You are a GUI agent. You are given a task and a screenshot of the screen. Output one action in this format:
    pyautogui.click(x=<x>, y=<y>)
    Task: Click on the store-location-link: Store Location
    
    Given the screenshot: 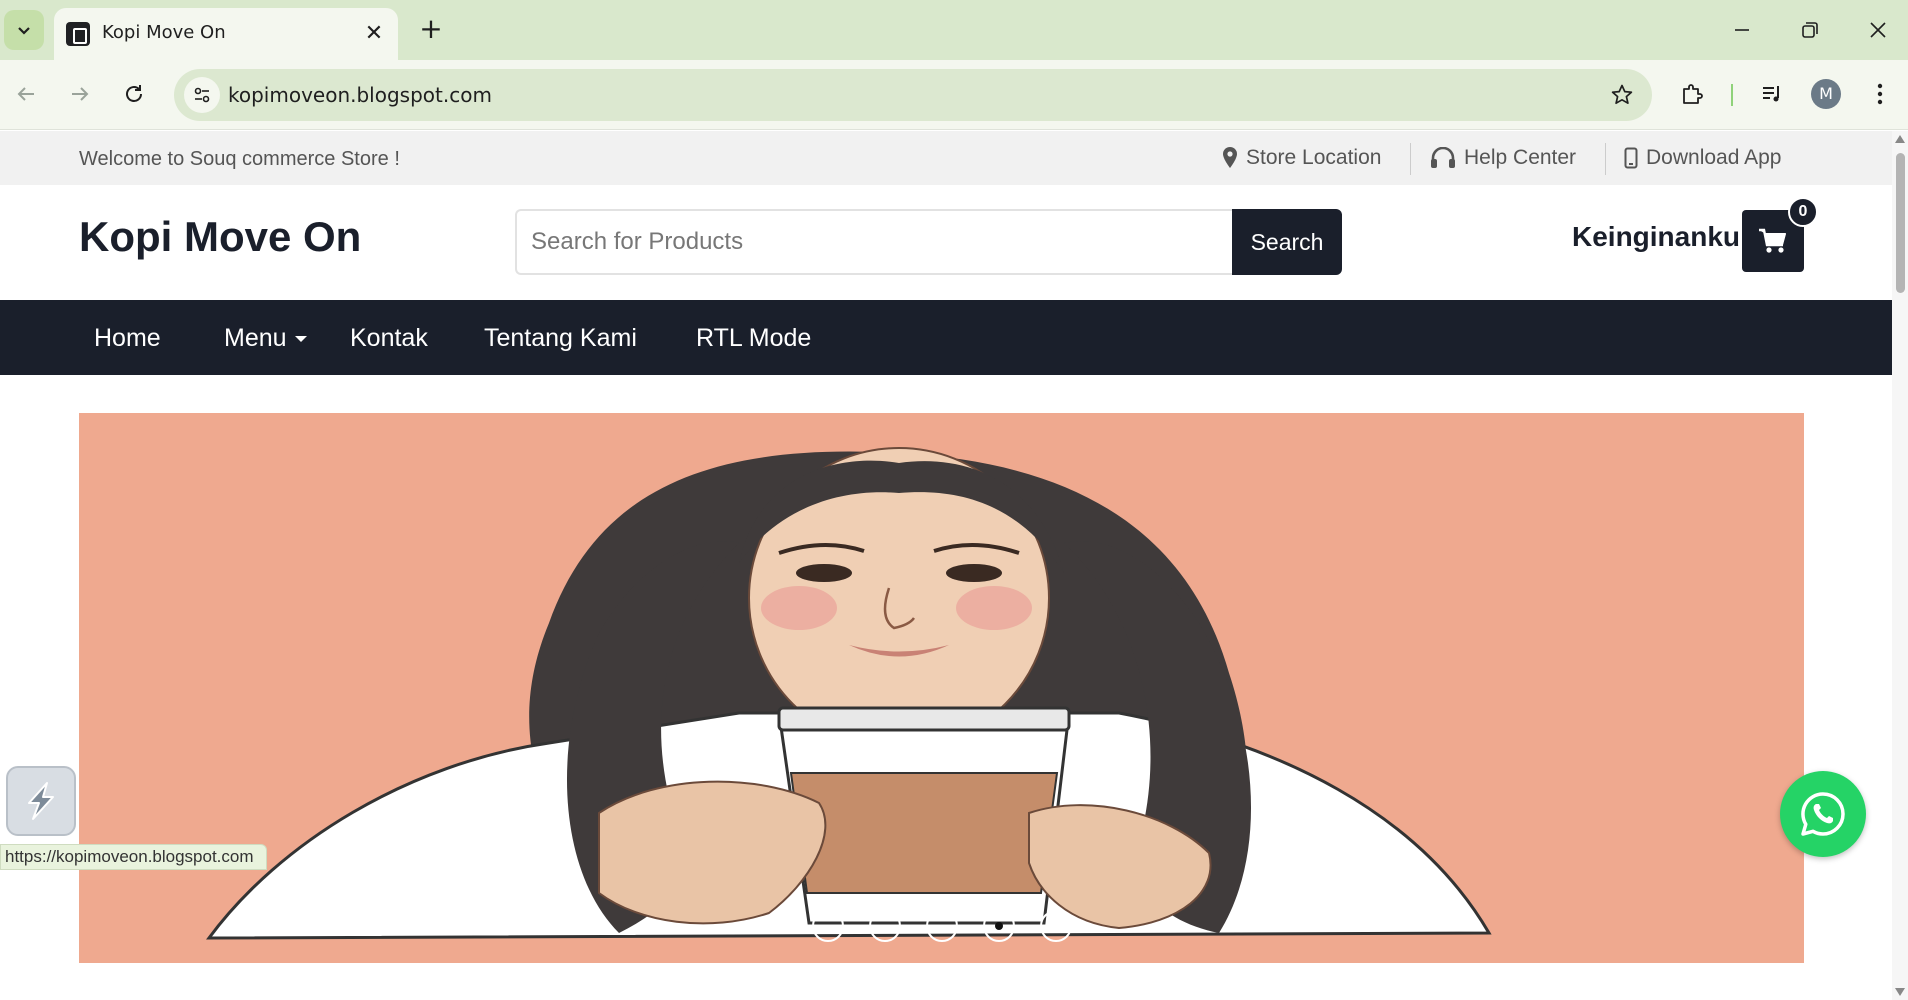 What is the action you would take?
    pyautogui.click(x=1301, y=158)
    